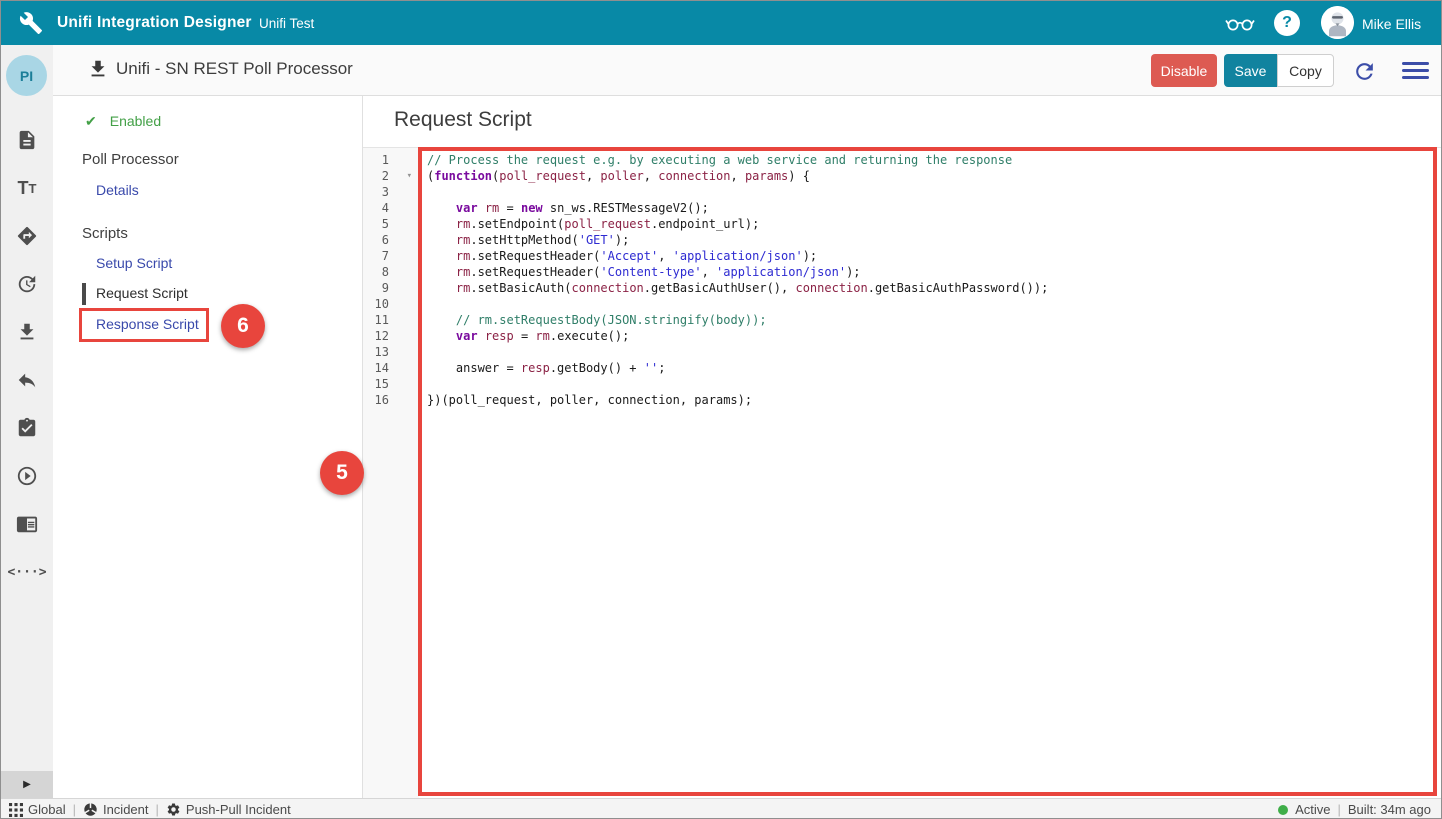 The height and width of the screenshot is (819, 1442). Describe the element at coordinates (463, 119) in the screenshot. I see `editor-heading: Request Script` at that location.